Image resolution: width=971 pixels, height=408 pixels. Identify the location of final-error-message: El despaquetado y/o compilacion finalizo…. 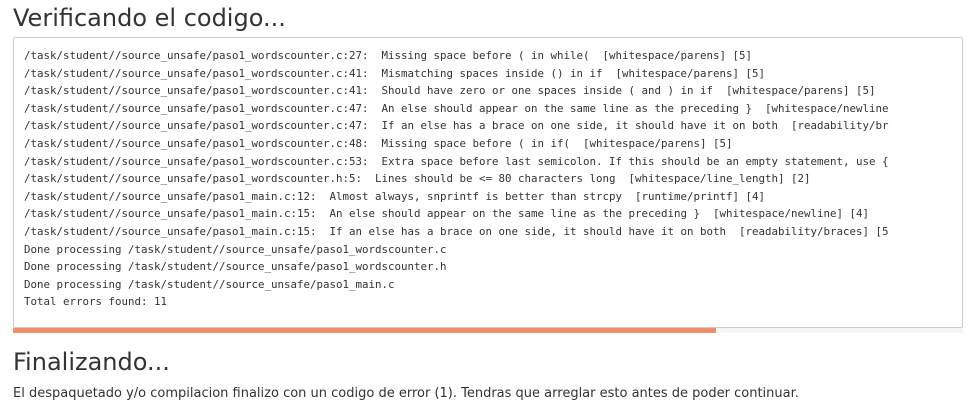
(406, 393).